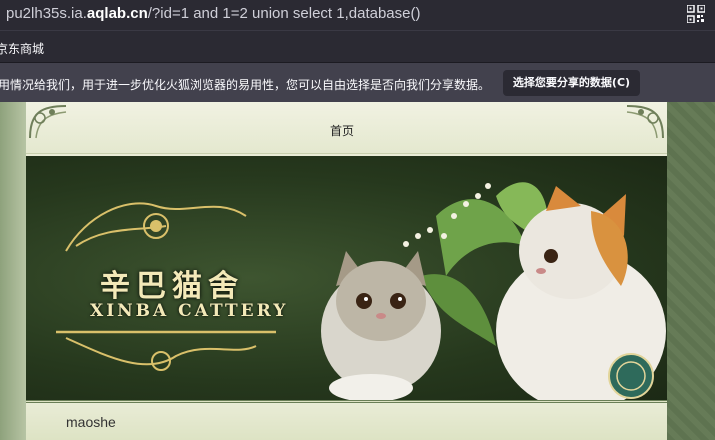  What do you see at coordinates (342, 130) in the screenshot?
I see `nav-home-link: 首页` at bounding box center [342, 130].